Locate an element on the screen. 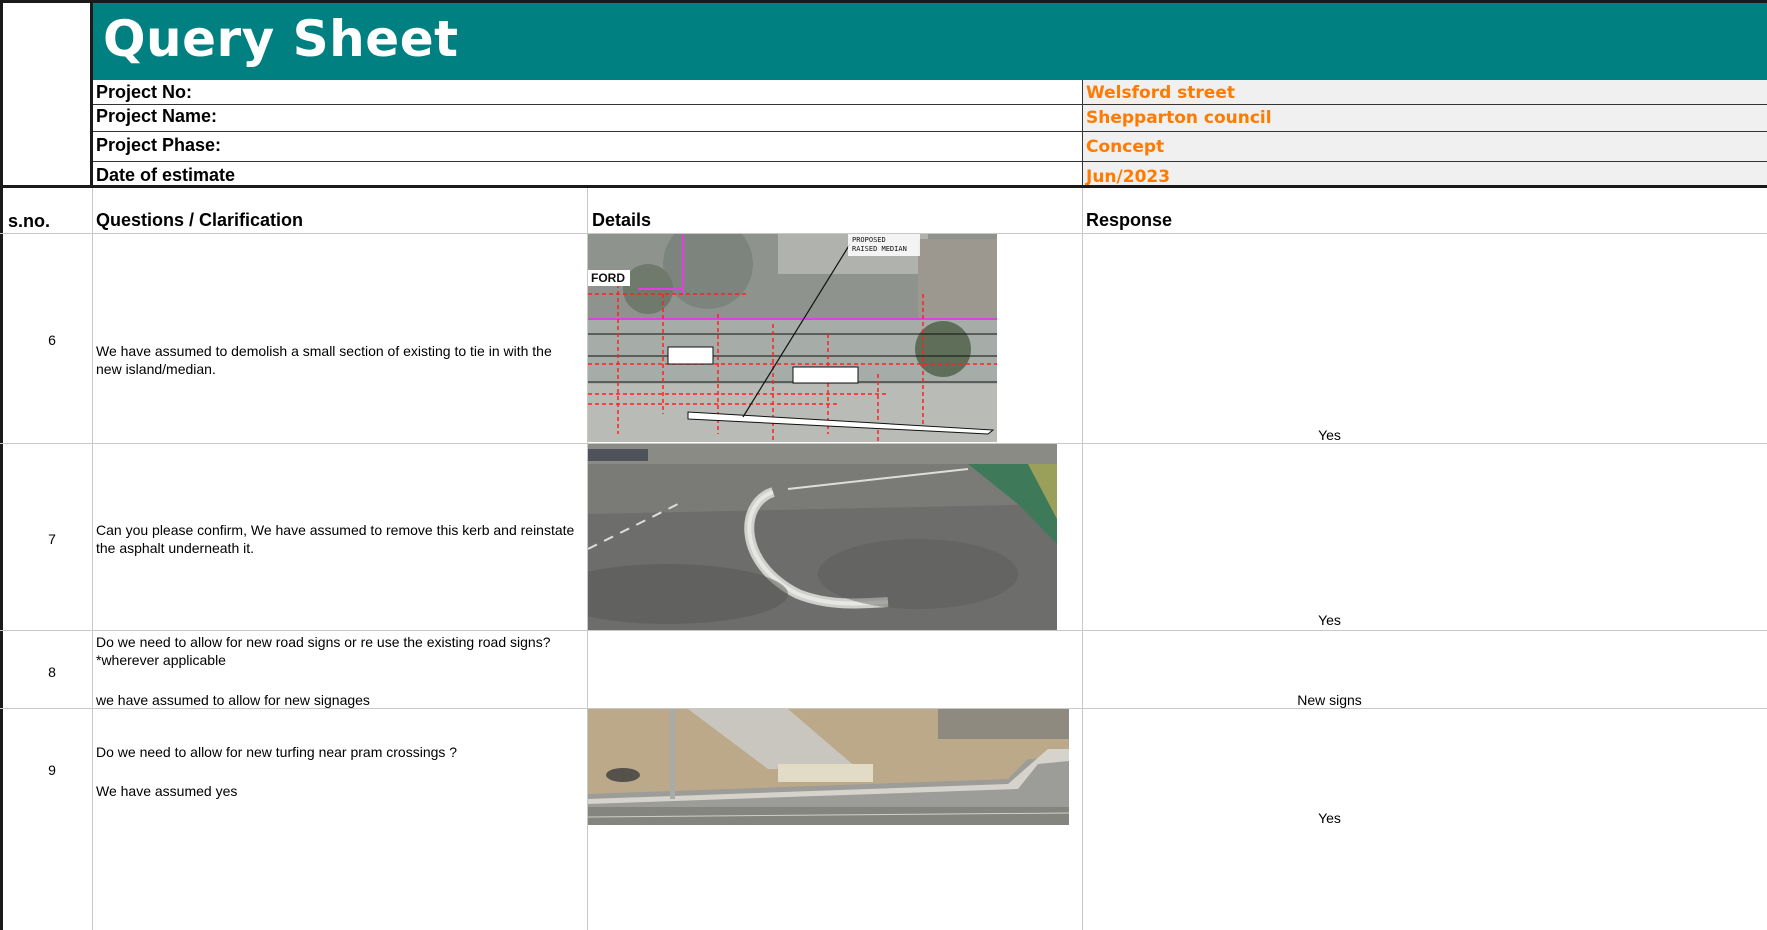 Image resolution: width=1767 pixels, height=930 pixels. project-no-label: Project No: is located at coordinates (144, 92).